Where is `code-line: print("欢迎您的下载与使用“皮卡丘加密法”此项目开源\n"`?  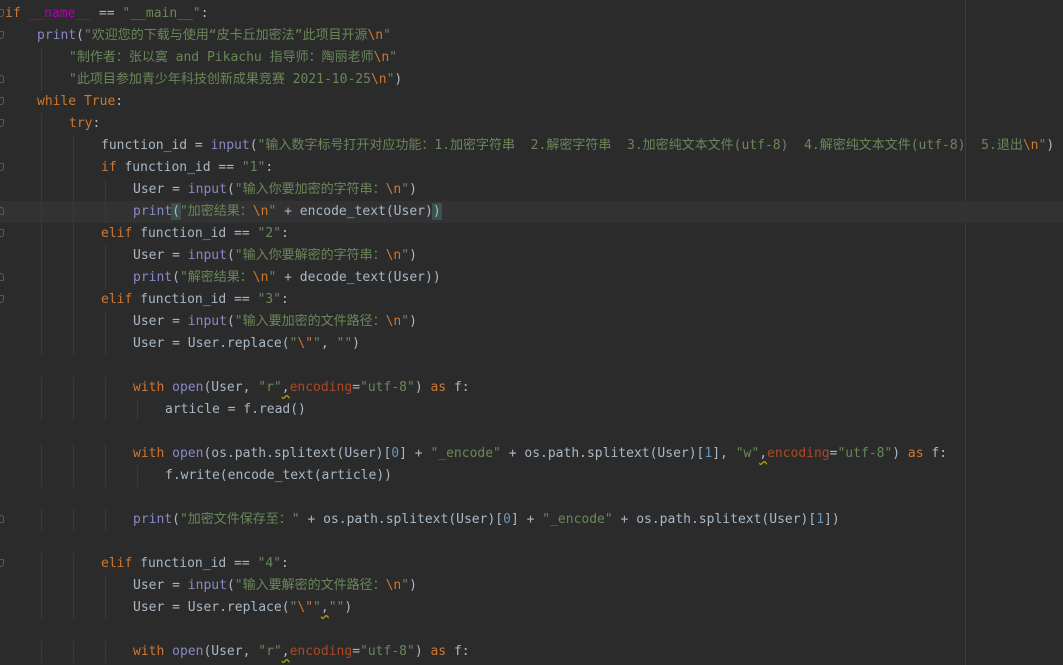 code-line: print("欢迎您的下载与使用“皮卡丘加密法”此项目开源\n" is located at coordinates (531, 36).